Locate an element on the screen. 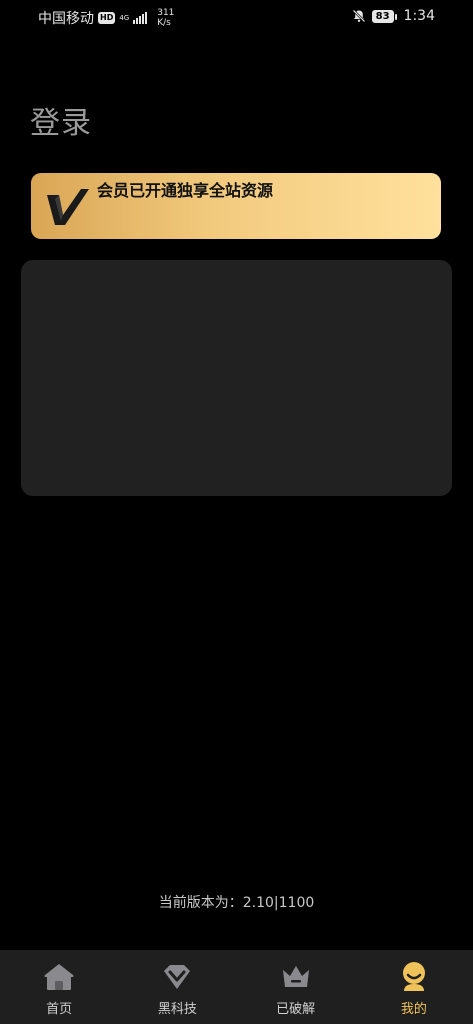 This screenshot has height=1024, width=473. network-speed: 311 K/s is located at coordinates (165, 18).